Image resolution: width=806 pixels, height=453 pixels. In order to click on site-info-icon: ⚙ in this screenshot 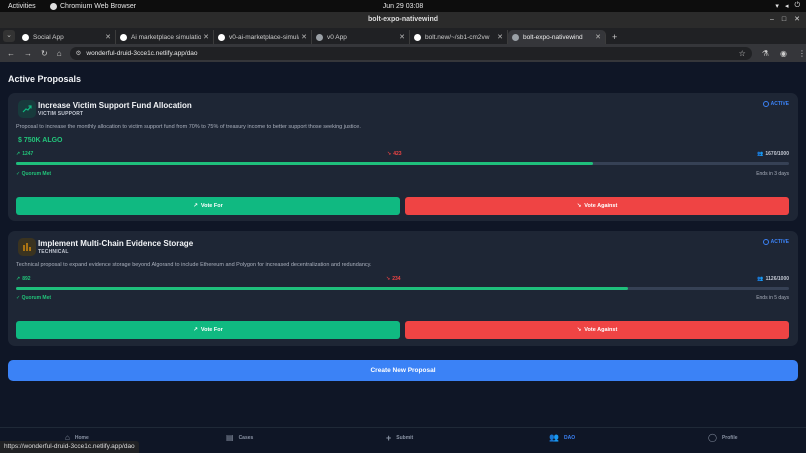, I will do `click(79, 53)`.